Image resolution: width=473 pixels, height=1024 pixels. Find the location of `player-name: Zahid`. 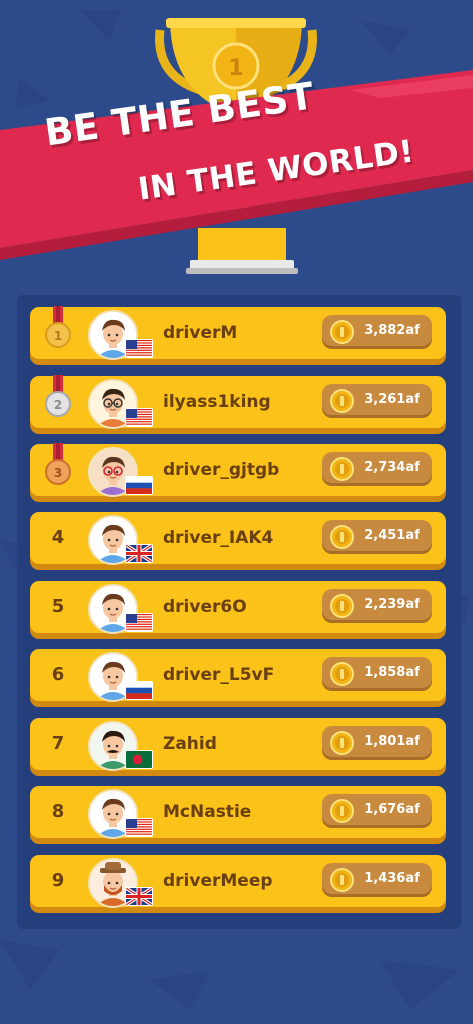

player-name: Zahid is located at coordinates (190, 744).